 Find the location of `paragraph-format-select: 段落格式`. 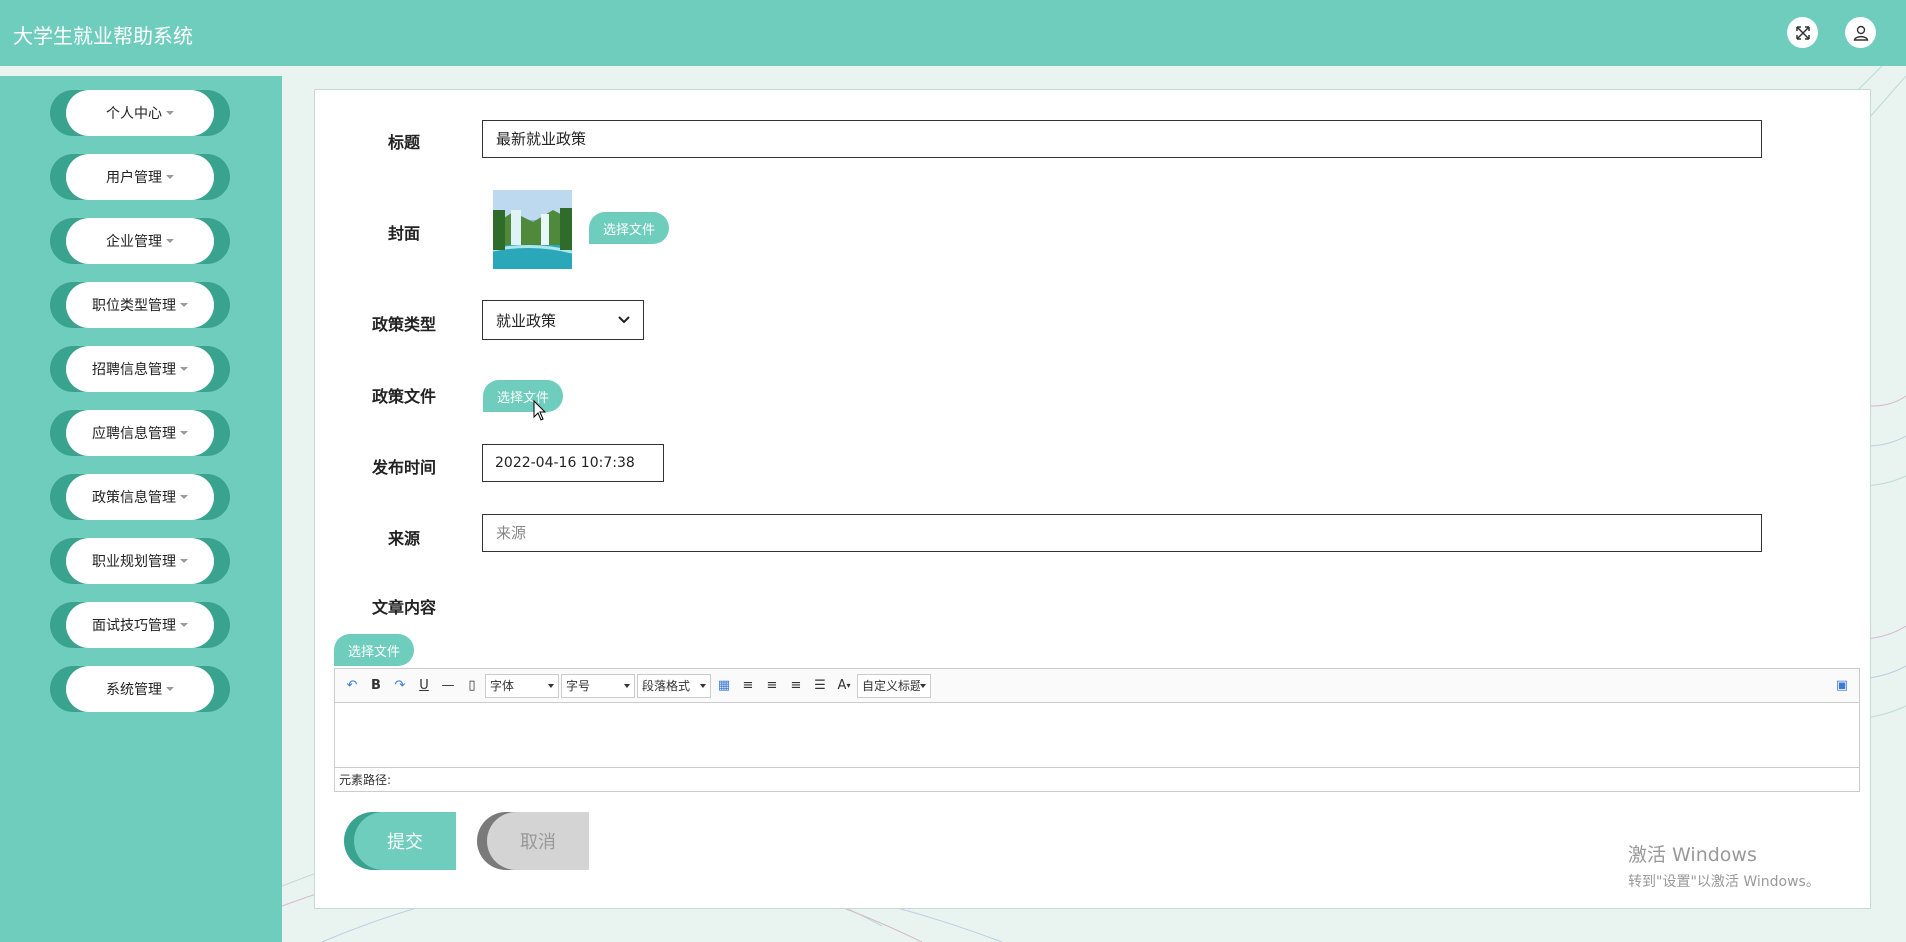

paragraph-format-select: 段落格式 is located at coordinates (674, 685).